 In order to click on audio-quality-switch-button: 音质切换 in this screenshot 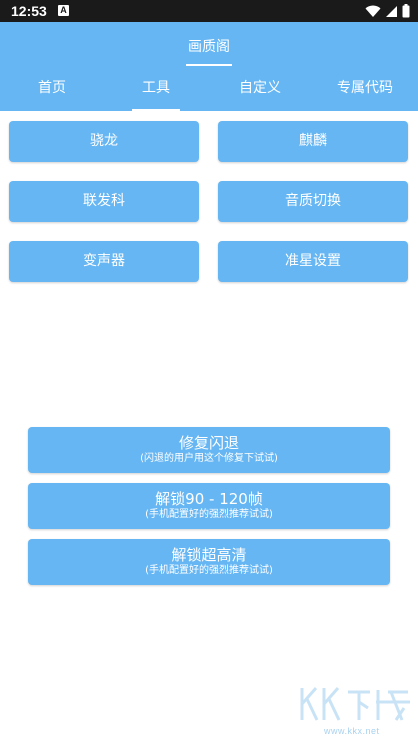, I will do `click(313, 201)`.